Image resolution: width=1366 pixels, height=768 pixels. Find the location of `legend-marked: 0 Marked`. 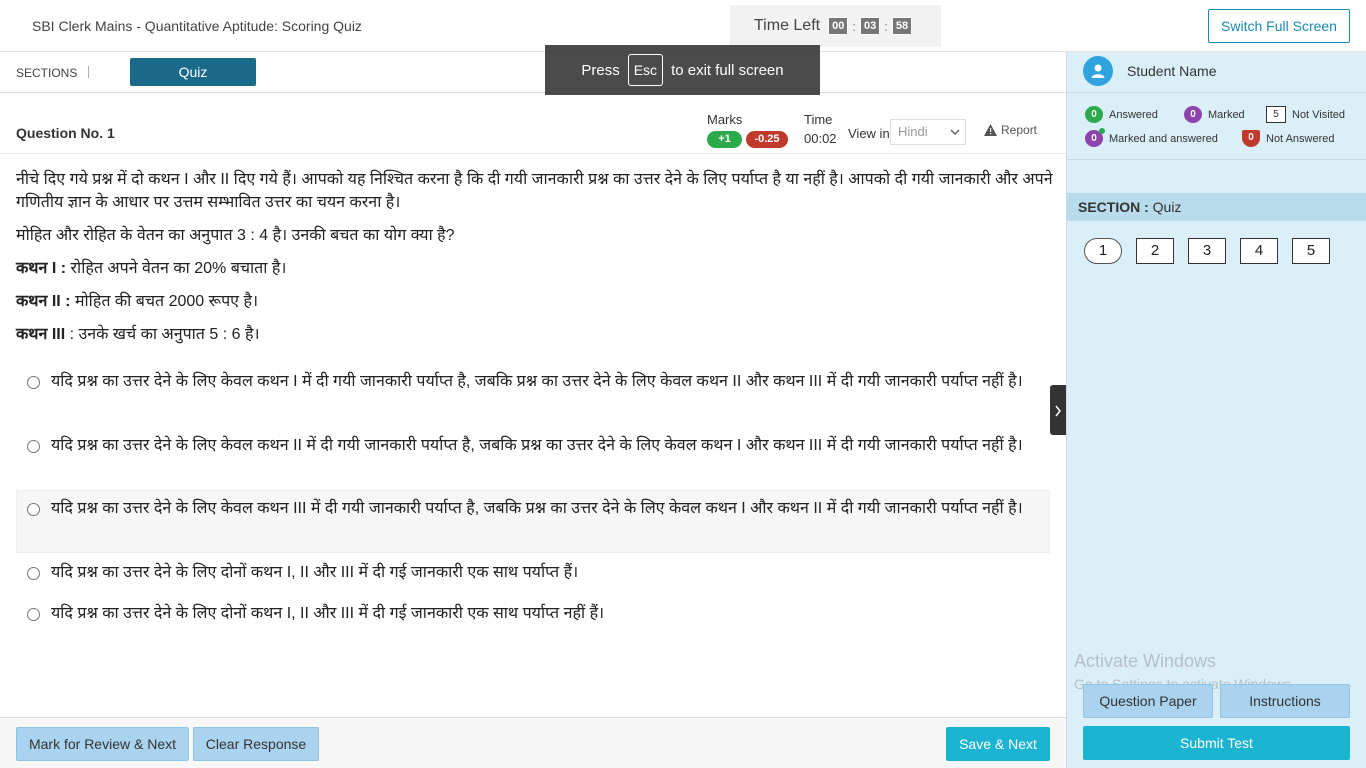

legend-marked: 0 Marked is located at coordinates (1214, 114).